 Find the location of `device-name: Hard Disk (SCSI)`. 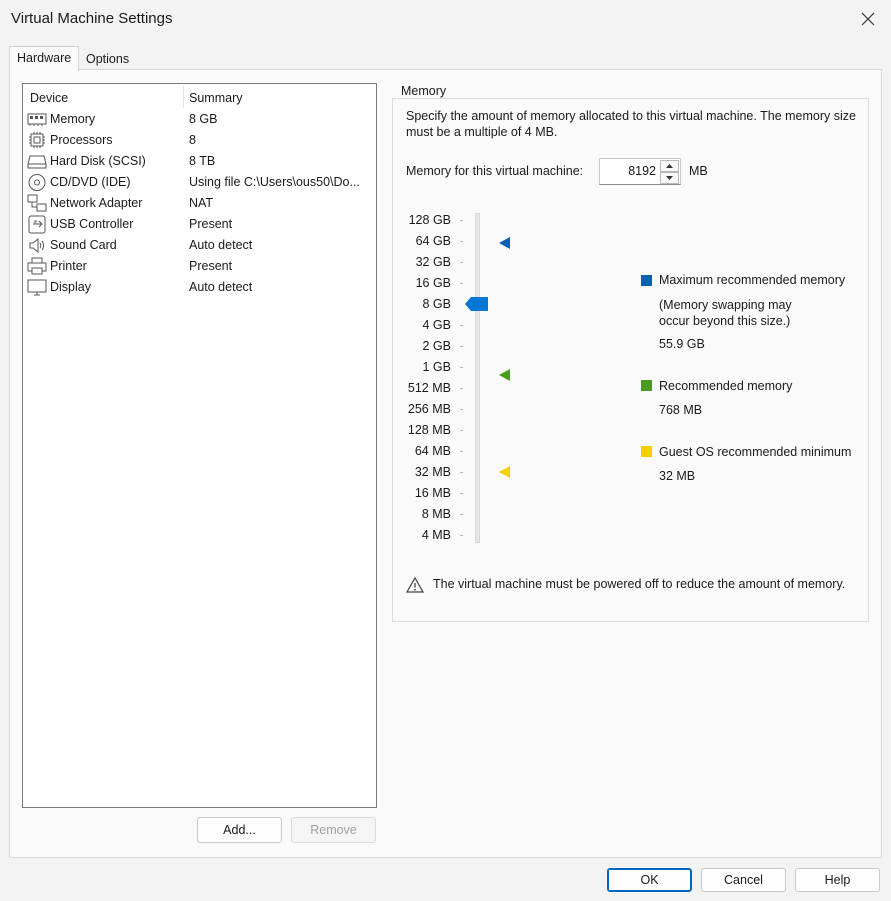

device-name: Hard Disk (SCSI) is located at coordinates (98, 161).